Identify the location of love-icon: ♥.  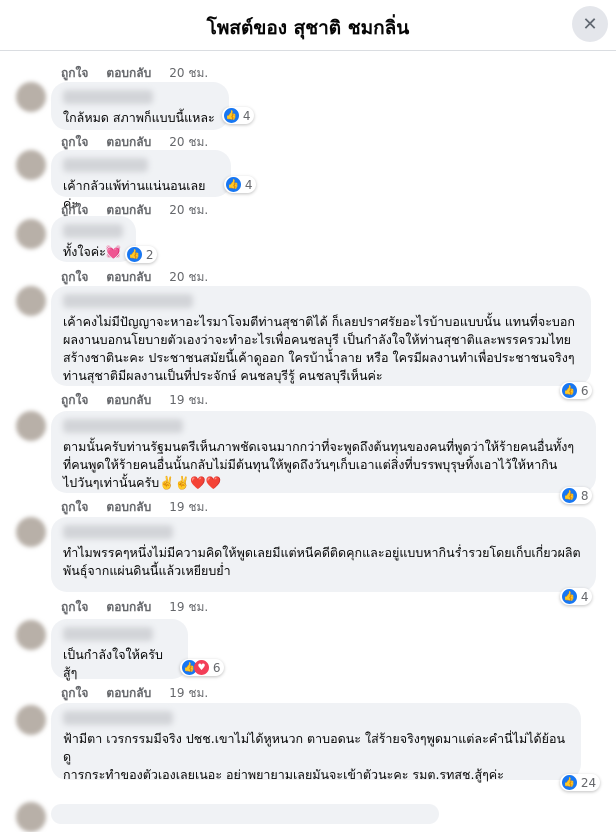
(201, 667).